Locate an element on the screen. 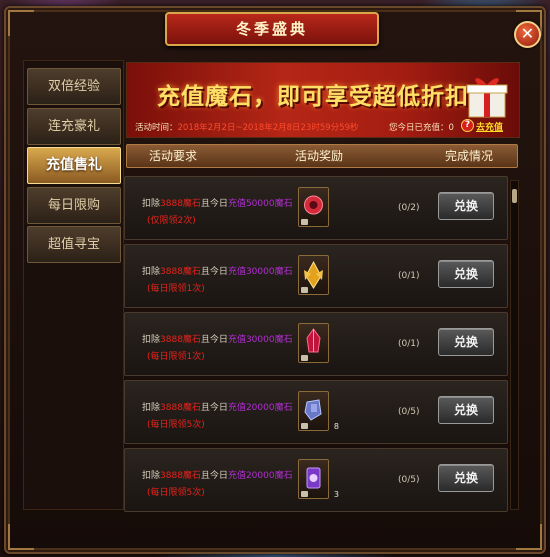 This screenshot has height=557, width=550. header-reward: 活动奖励 is located at coordinates (319, 156).